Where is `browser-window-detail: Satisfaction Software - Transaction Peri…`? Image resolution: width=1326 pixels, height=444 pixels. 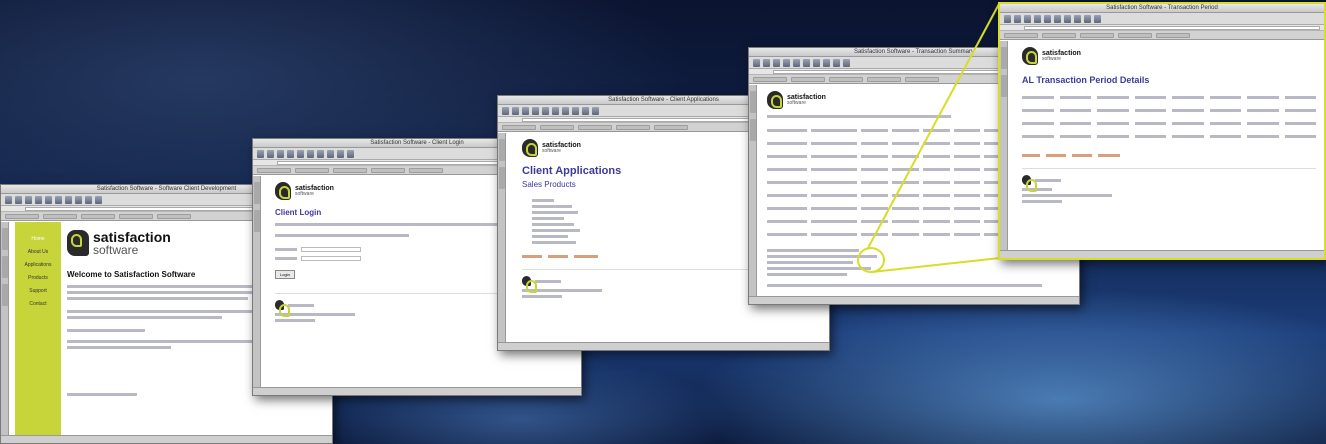
browser-window-detail: Satisfaction Software - Transaction Peri… is located at coordinates (1162, 131).